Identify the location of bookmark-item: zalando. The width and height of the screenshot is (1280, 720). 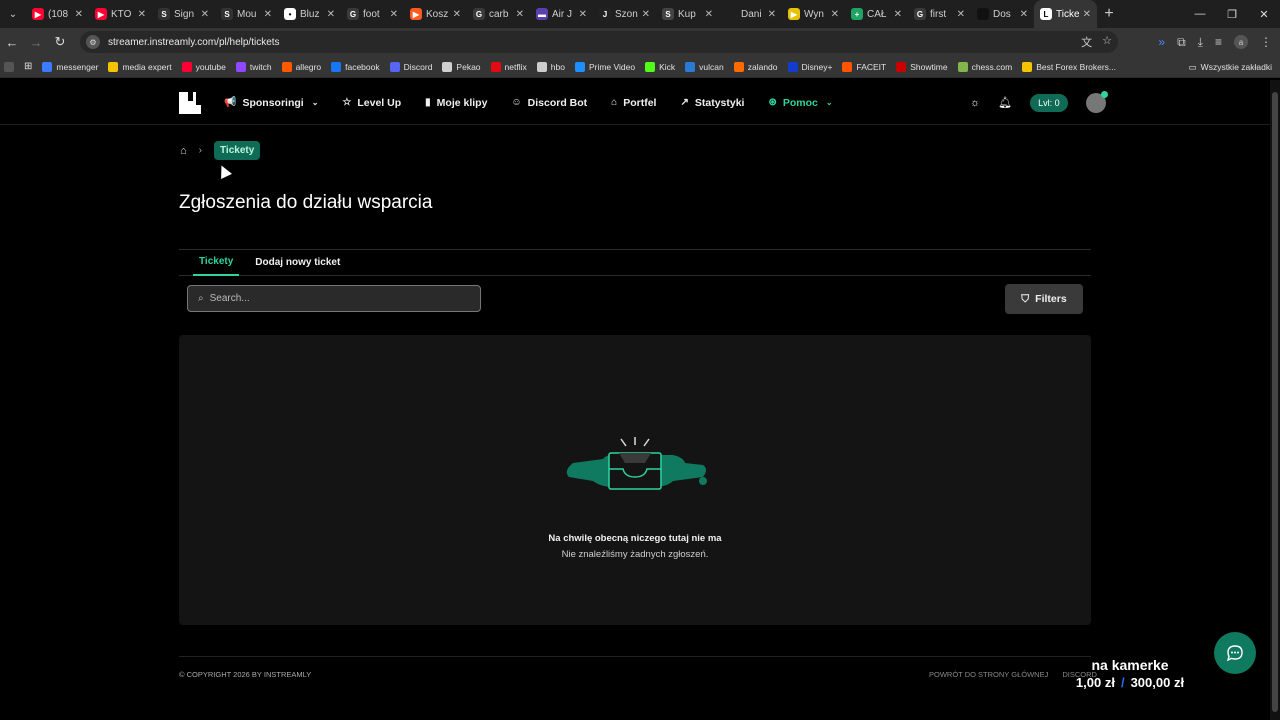
(755, 66).